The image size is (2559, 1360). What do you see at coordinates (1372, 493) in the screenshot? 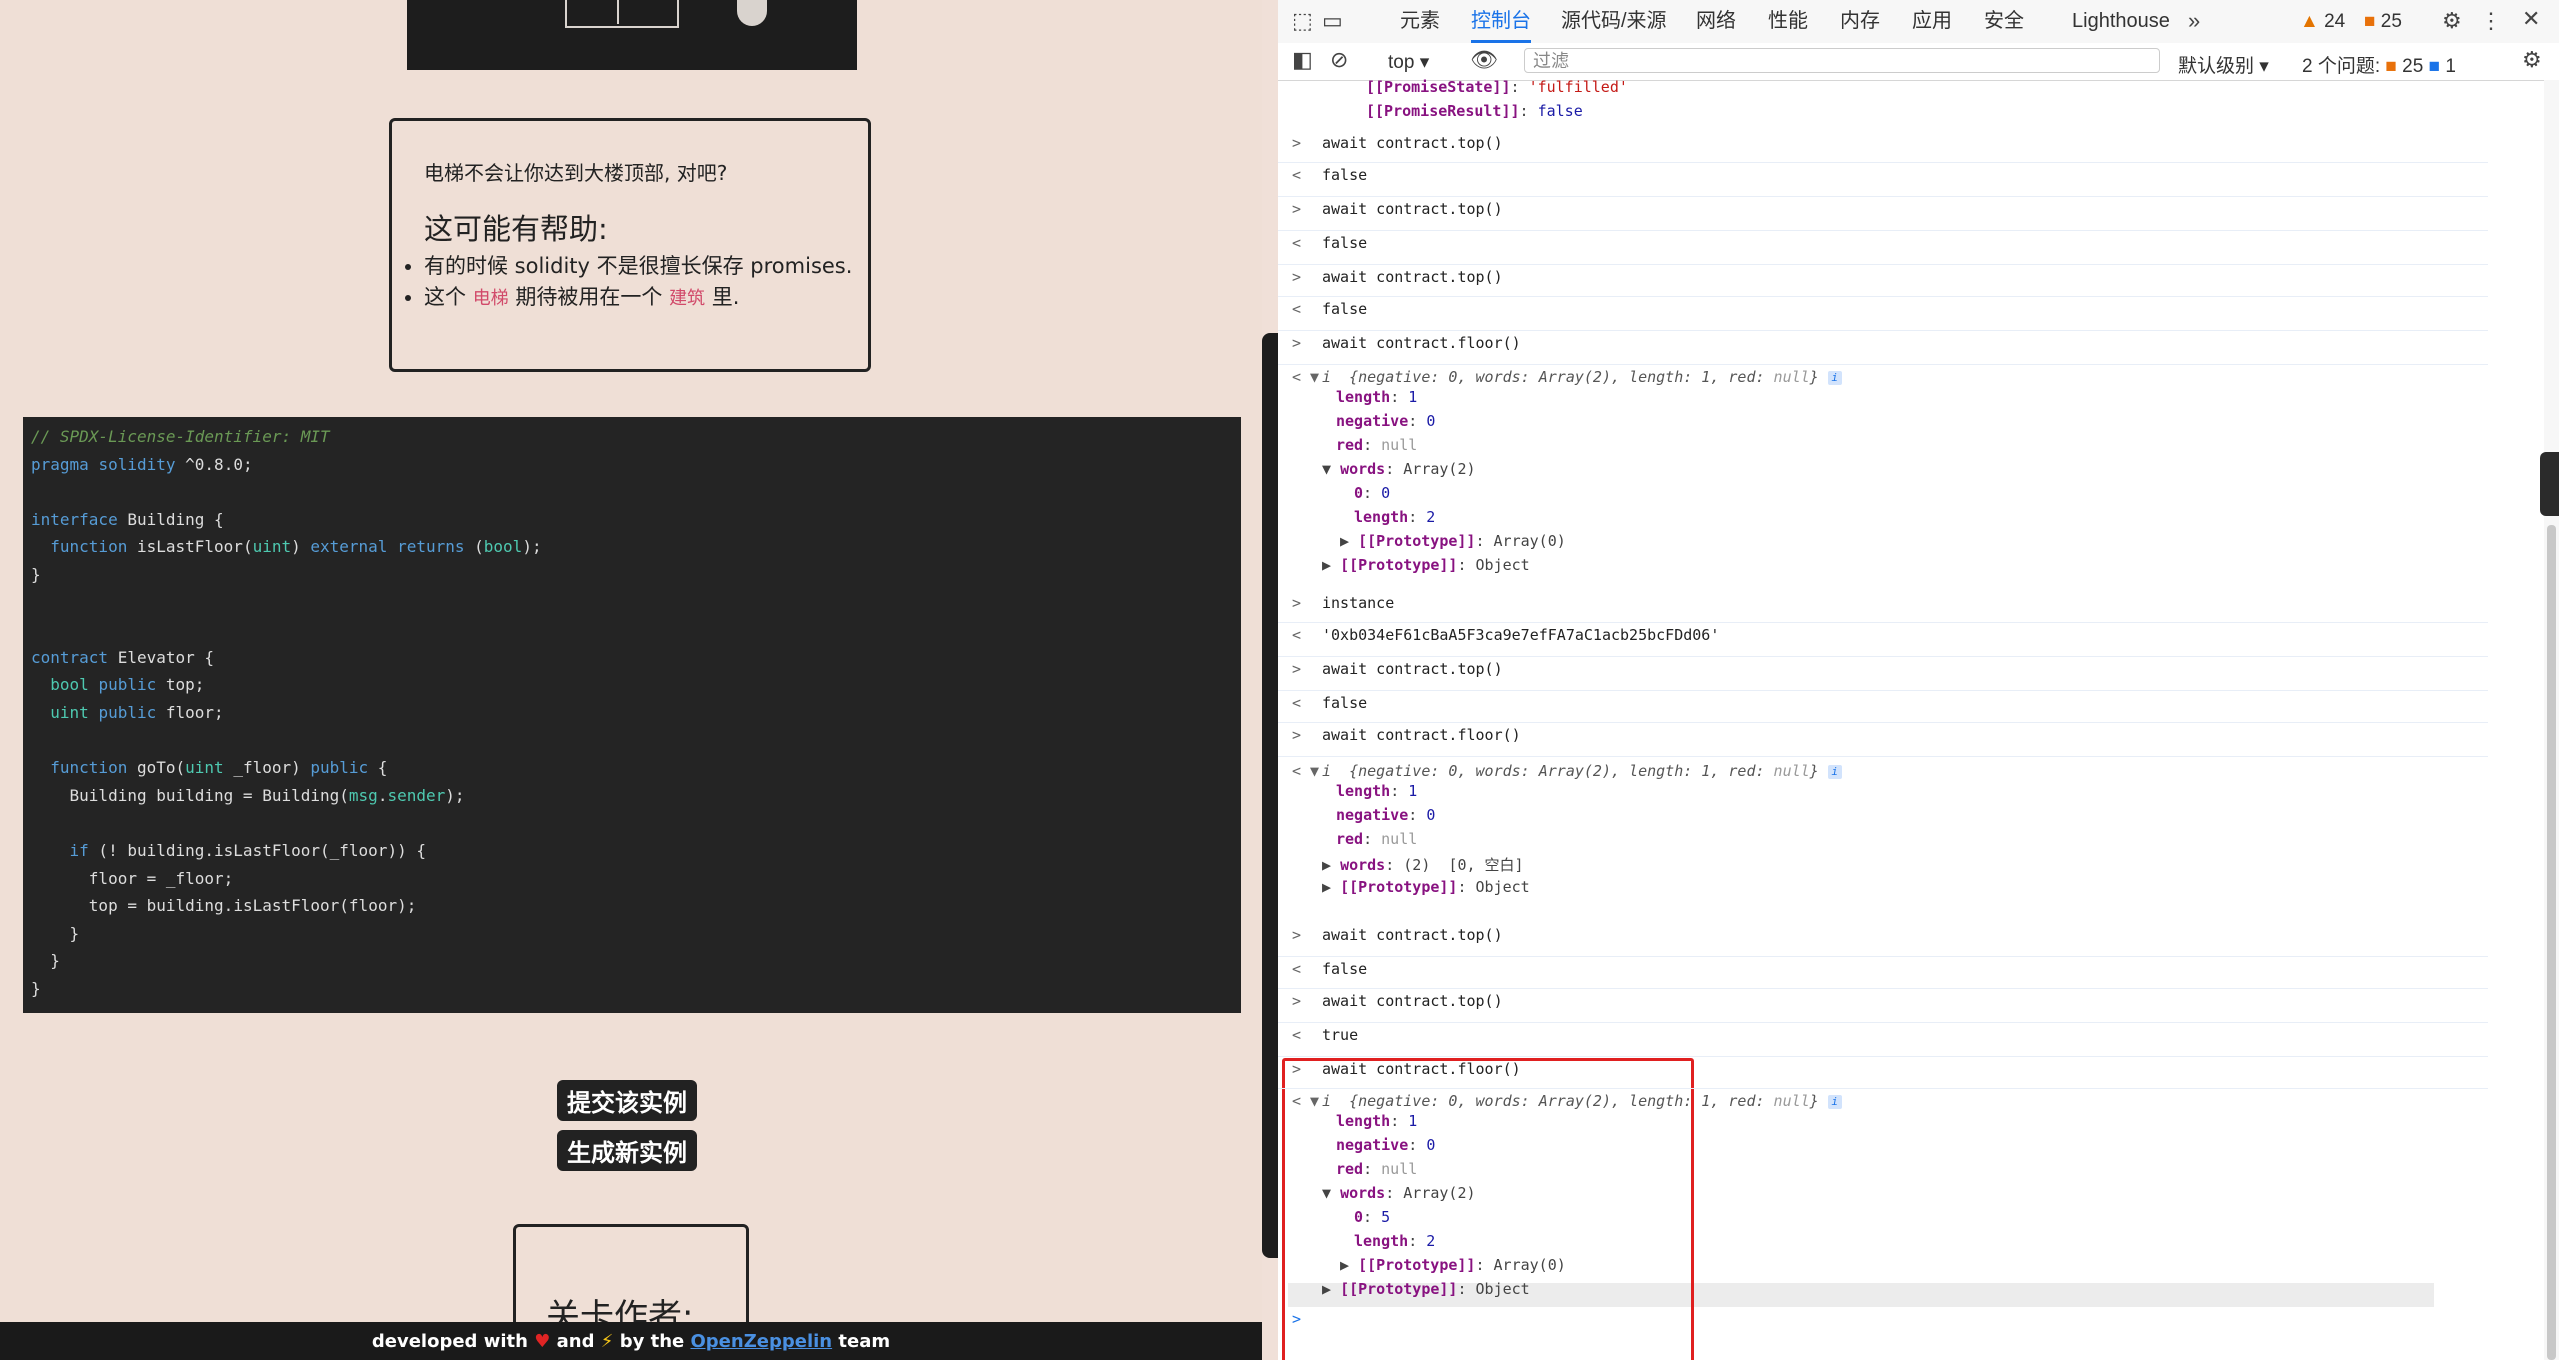
I see `prop-words-0: 0` at bounding box center [1372, 493].